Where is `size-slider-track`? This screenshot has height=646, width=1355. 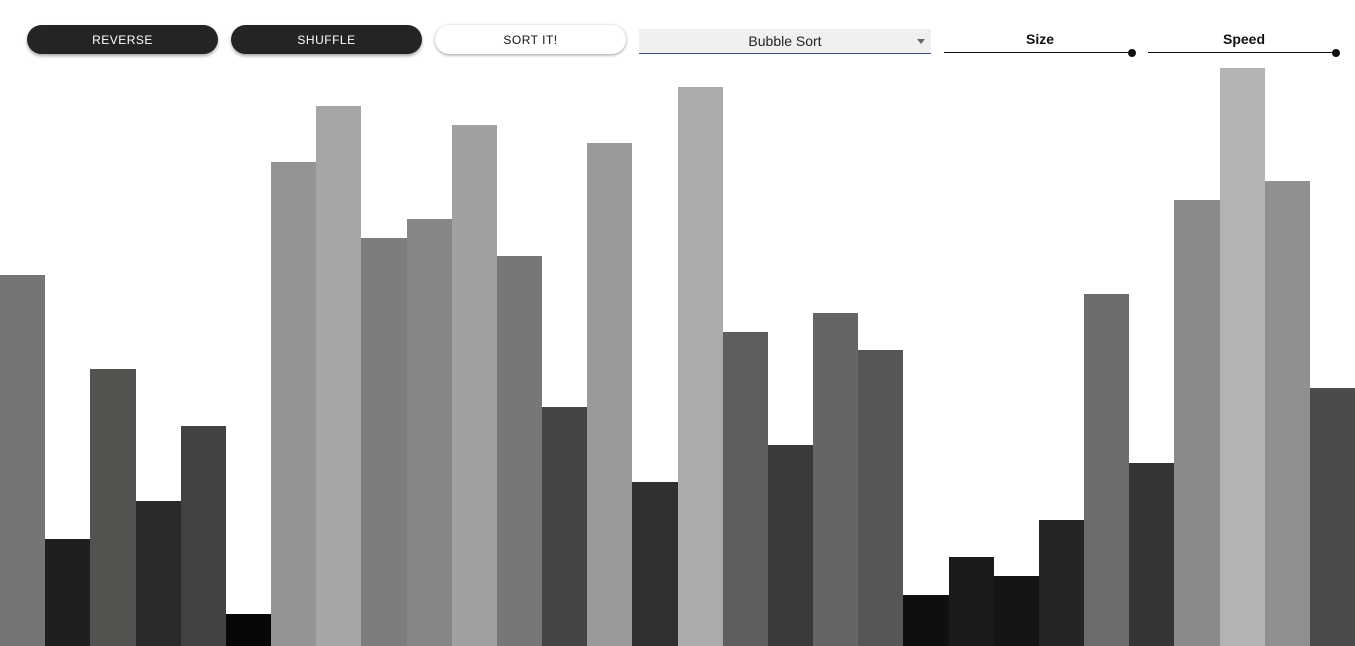 size-slider-track is located at coordinates (1038, 52).